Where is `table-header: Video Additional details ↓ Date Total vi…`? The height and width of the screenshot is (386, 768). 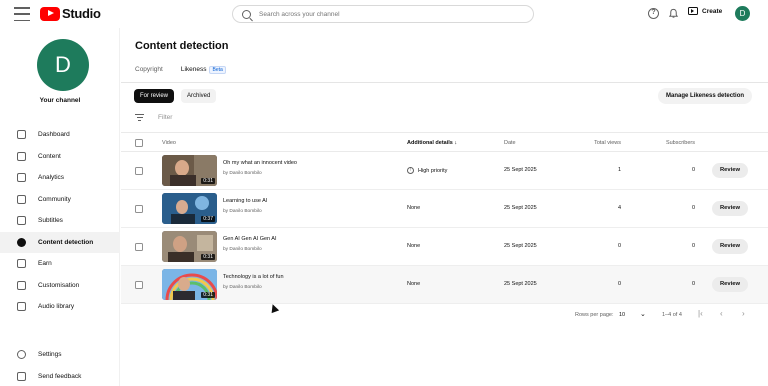
table-header: Video Additional details ↓ Date Total vi… is located at coordinates (444, 142).